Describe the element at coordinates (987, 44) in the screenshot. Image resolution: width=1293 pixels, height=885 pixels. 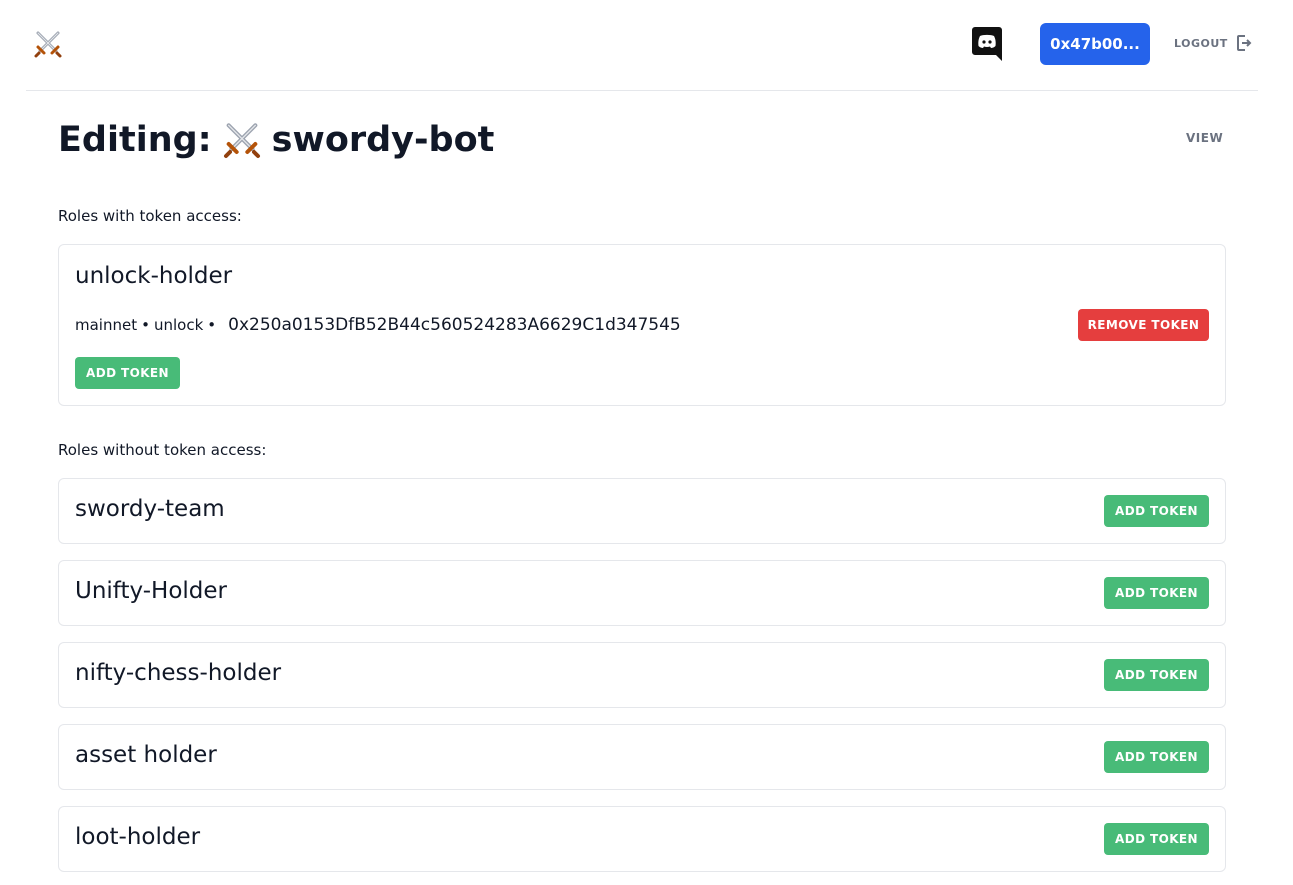
I see `discord-icon` at that location.